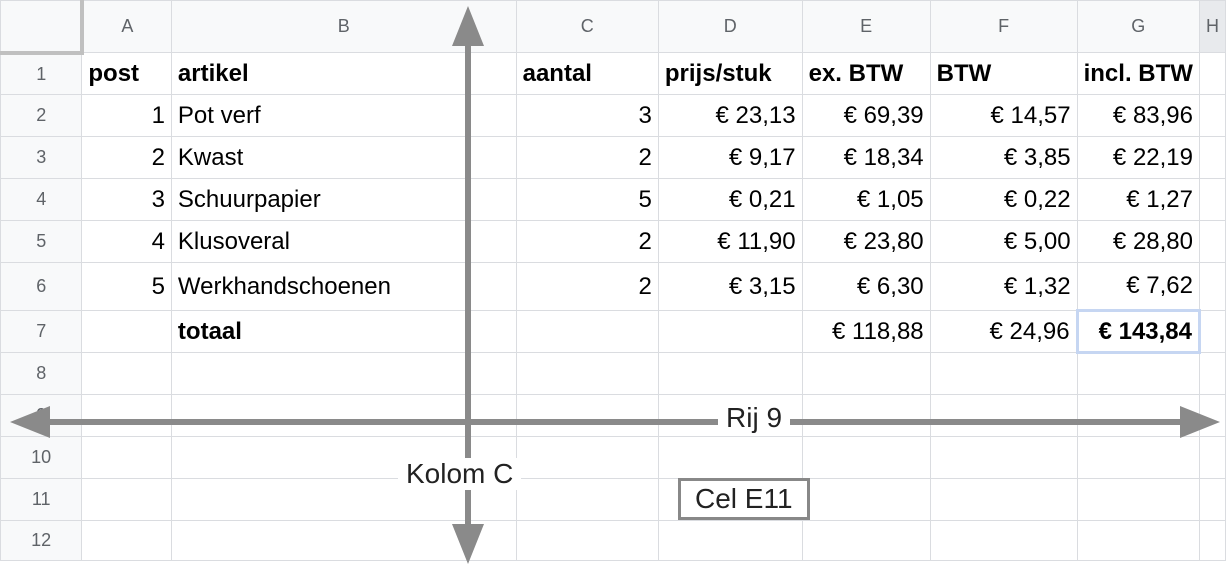 The width and height of the screenshot is (1226, 568). Describe the element at coordinates (730, 115) in the screenshot. I see `cell-d2: € 23,13` at that location.